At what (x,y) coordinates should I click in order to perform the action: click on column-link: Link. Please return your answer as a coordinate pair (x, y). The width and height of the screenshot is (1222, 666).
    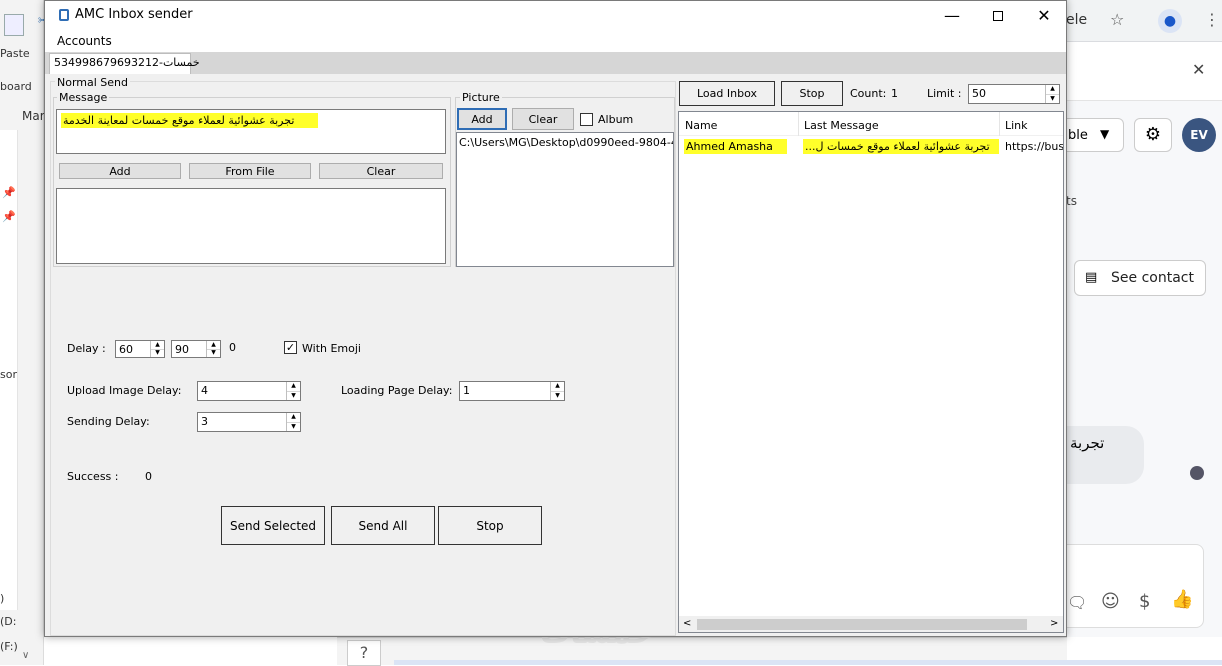
    Looking at the image, I should click on (1016, 125).